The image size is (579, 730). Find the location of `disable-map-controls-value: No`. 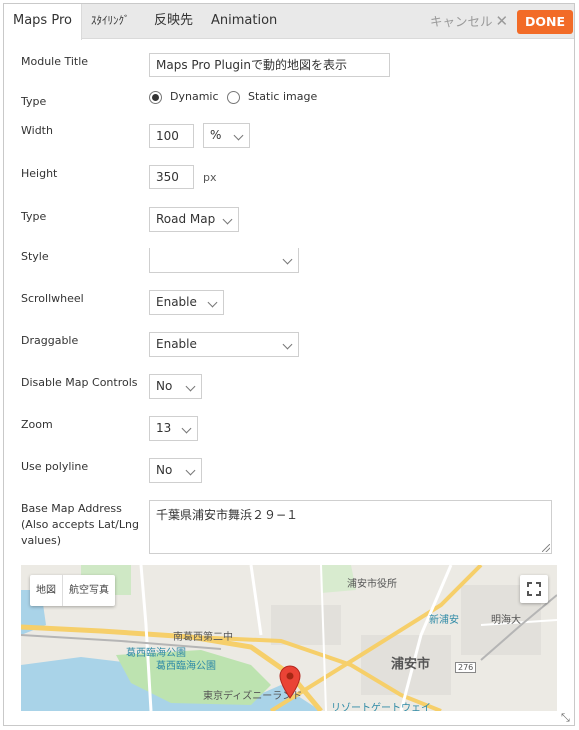

disable-map-controls-value: No is located at coordinates (164, 386).